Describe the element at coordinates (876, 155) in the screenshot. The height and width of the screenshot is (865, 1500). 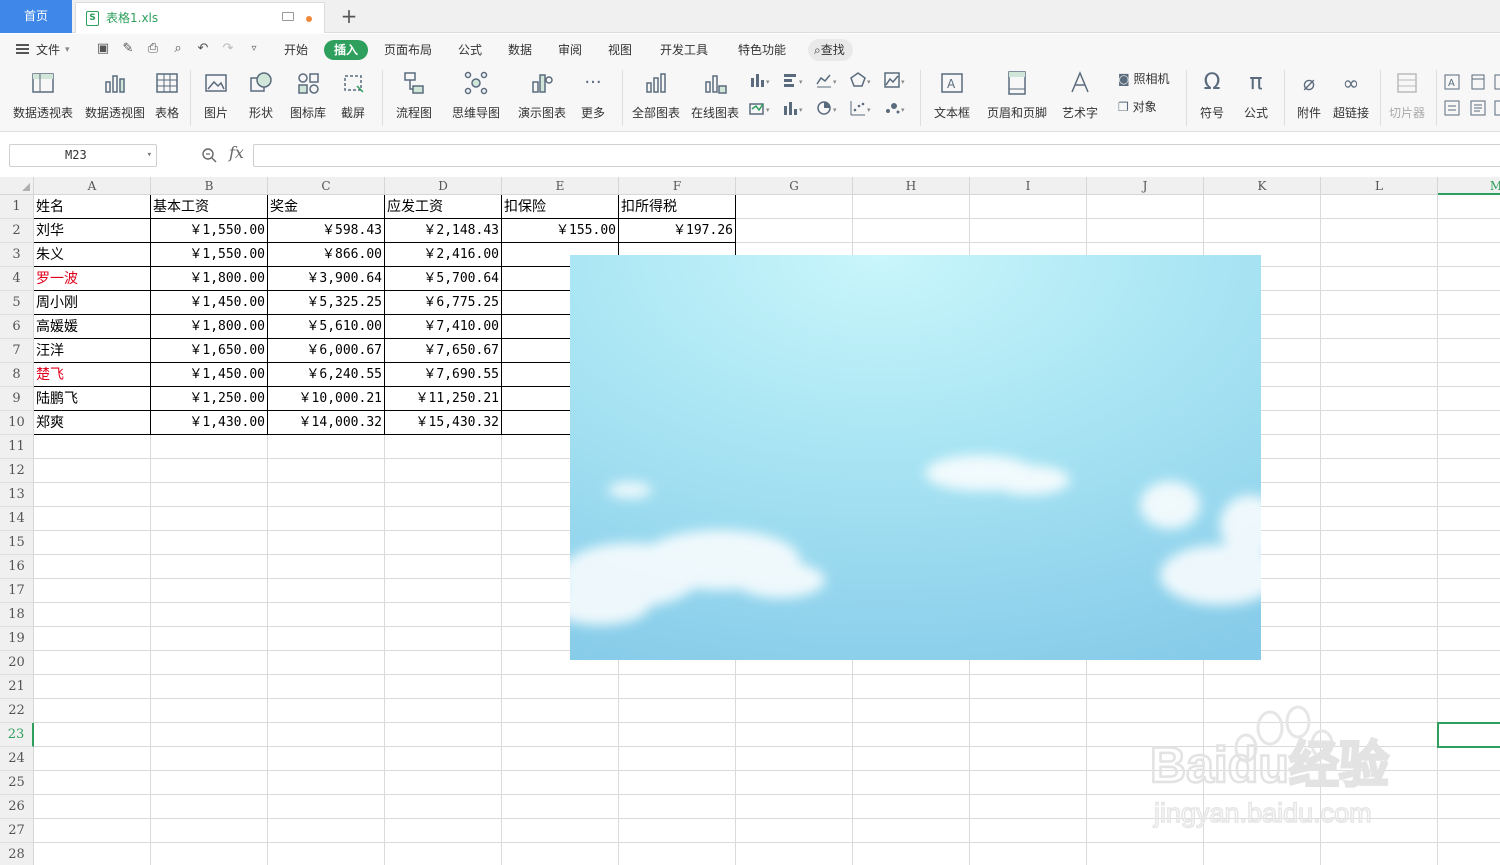
I see `formula-input` at that location.